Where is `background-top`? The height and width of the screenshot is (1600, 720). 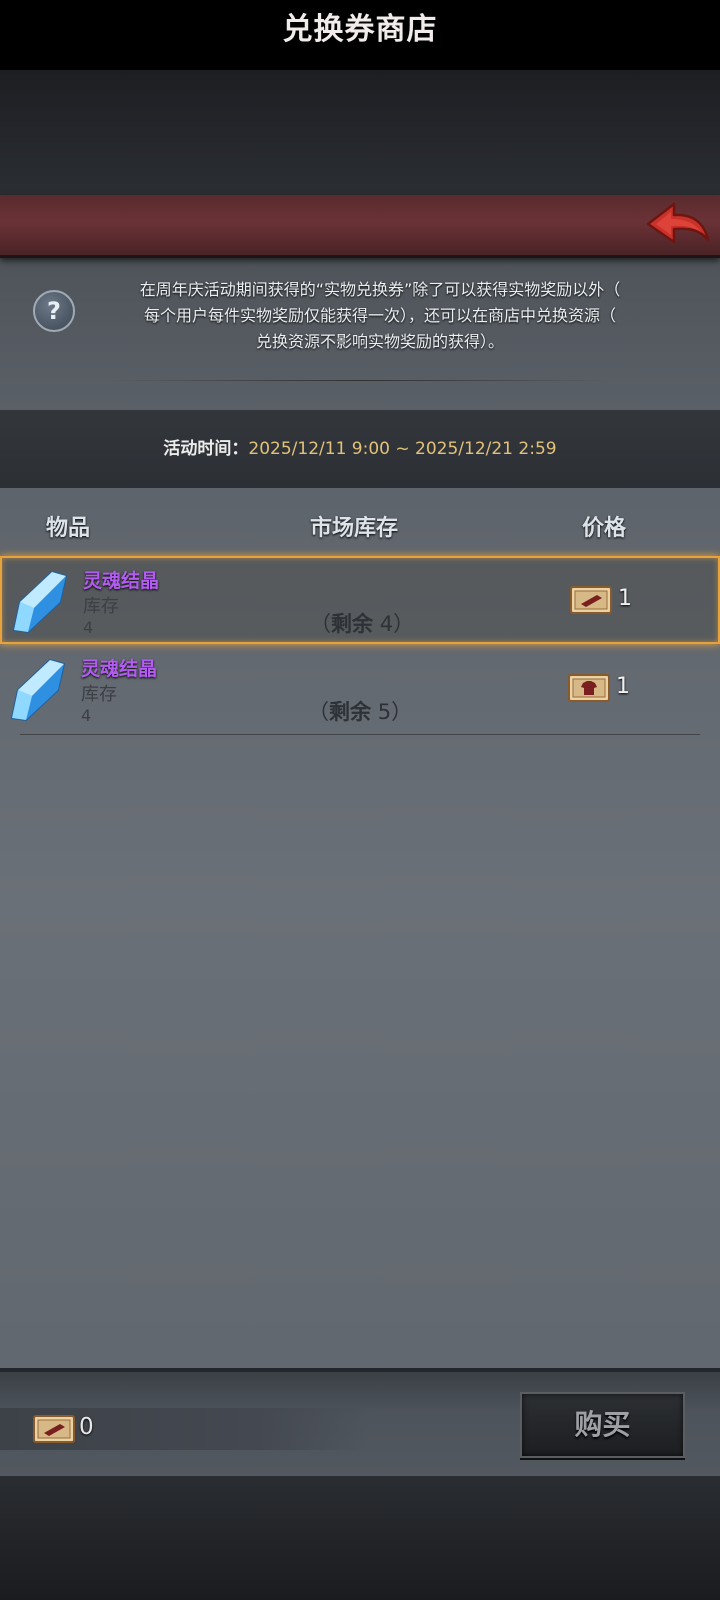 background-top is located at coordinates (360, 132).